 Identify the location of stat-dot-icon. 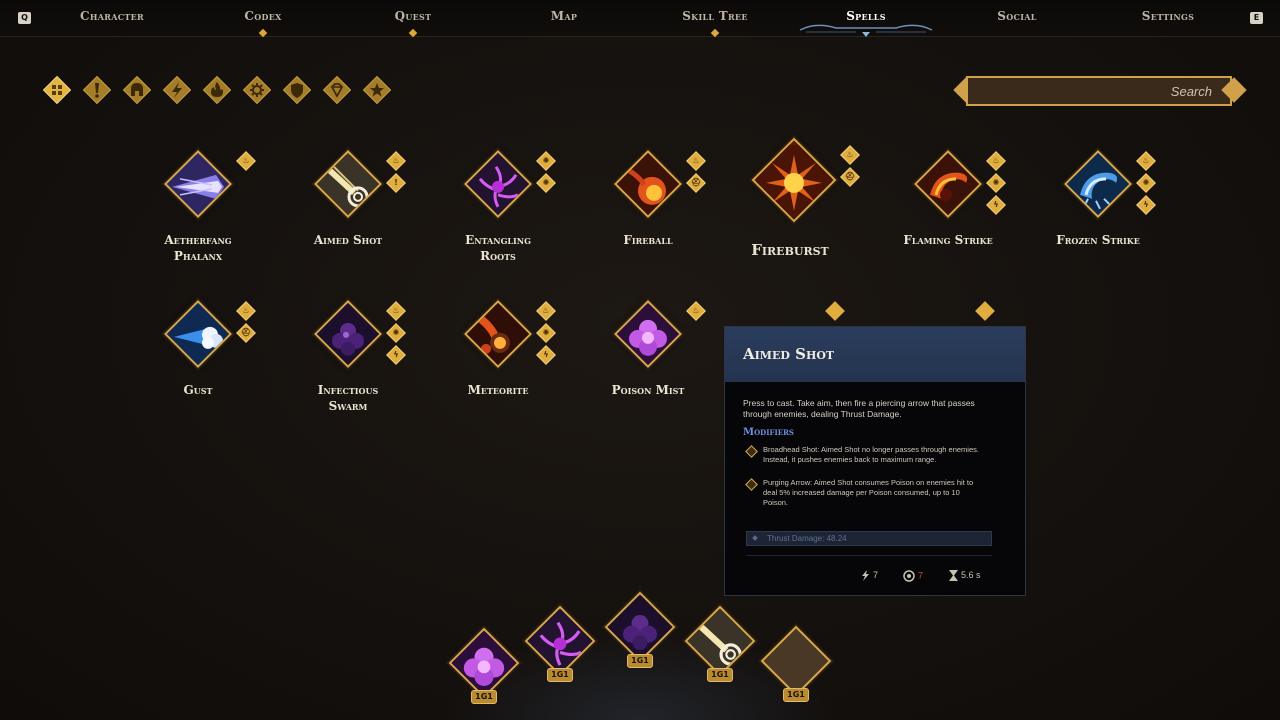
(755, 538).